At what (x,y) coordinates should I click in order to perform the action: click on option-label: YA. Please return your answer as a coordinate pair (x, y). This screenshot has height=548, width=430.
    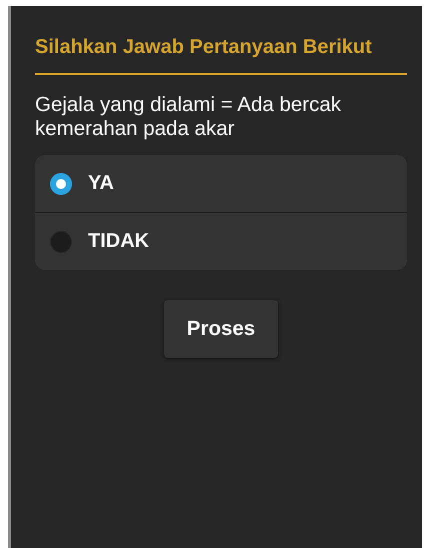
    Looking at the image, I should click on (101, 183).